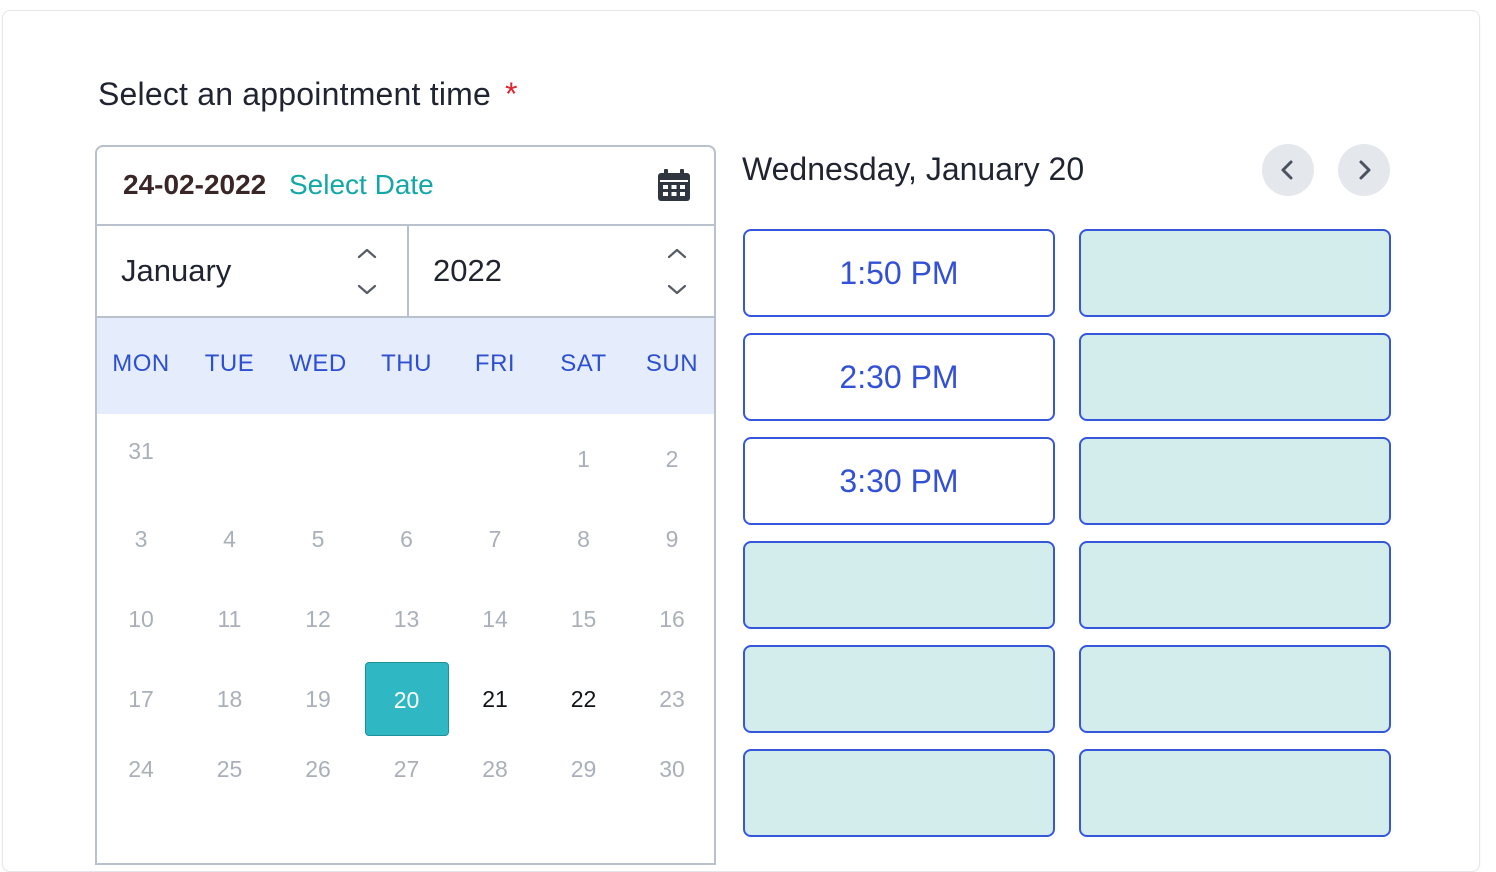 The height and width of the screenshot is (872, 1496). I want to click on next-day-button, so click(1364, 170).